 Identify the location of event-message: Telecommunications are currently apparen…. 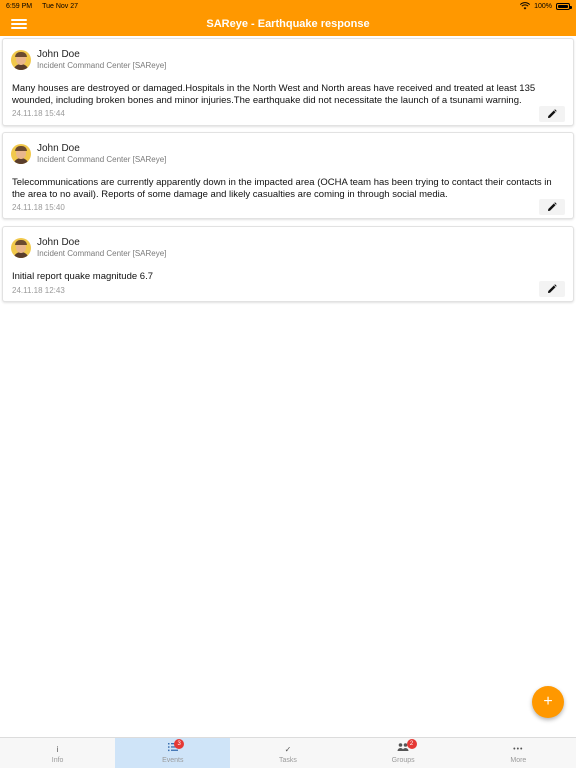
(282, 188).